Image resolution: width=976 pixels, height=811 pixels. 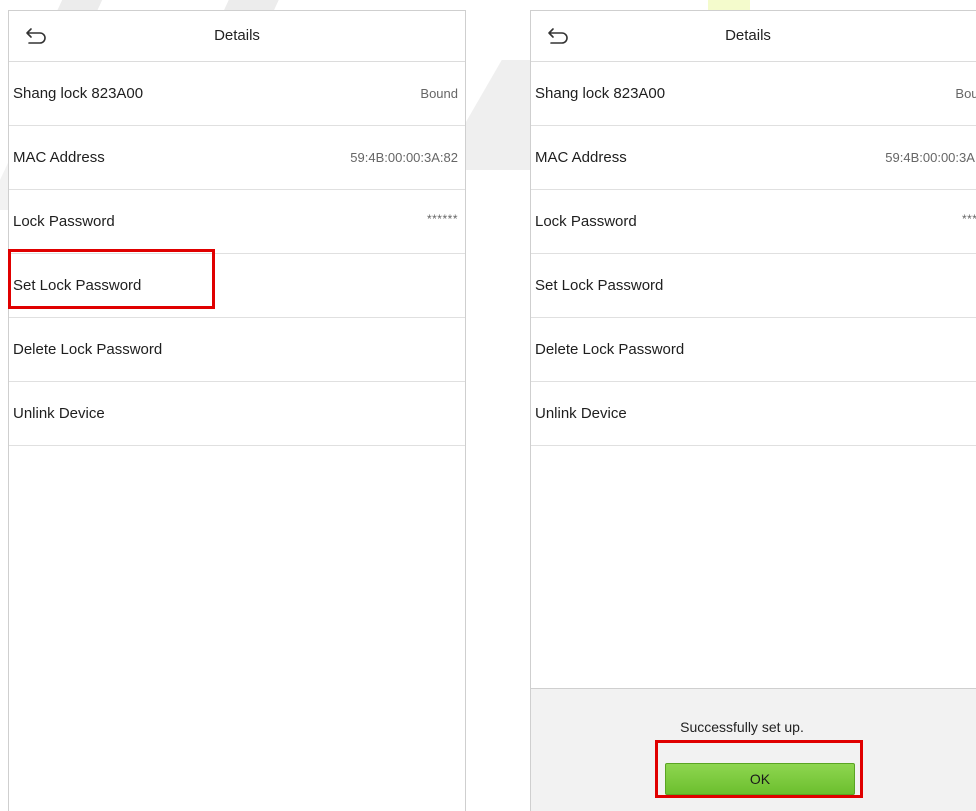 I want to click on ok-button-highlight, so click(x=759, y=769).